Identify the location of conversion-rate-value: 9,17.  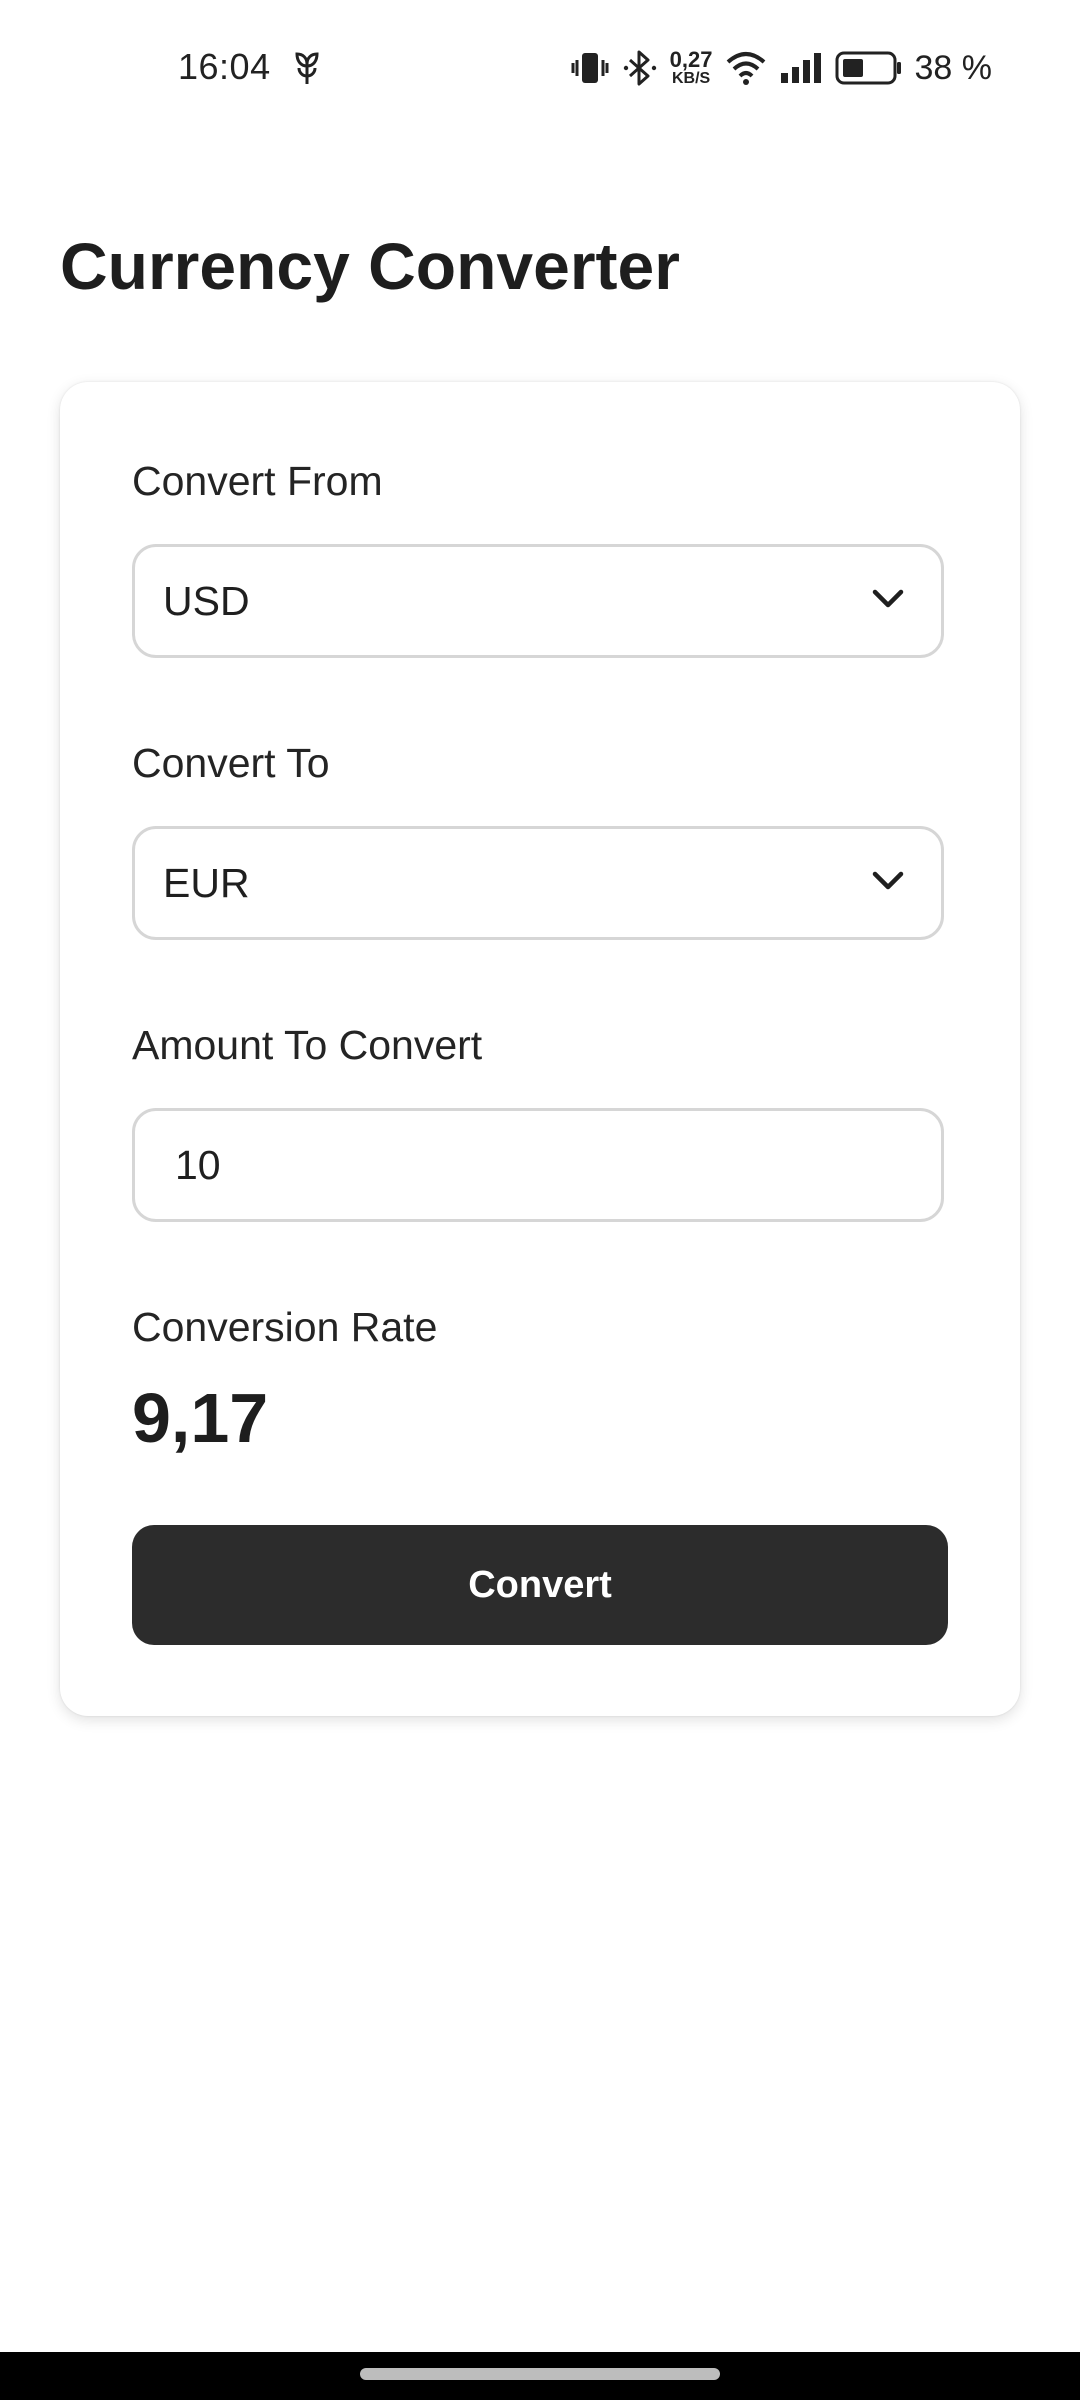
(200, 1418).